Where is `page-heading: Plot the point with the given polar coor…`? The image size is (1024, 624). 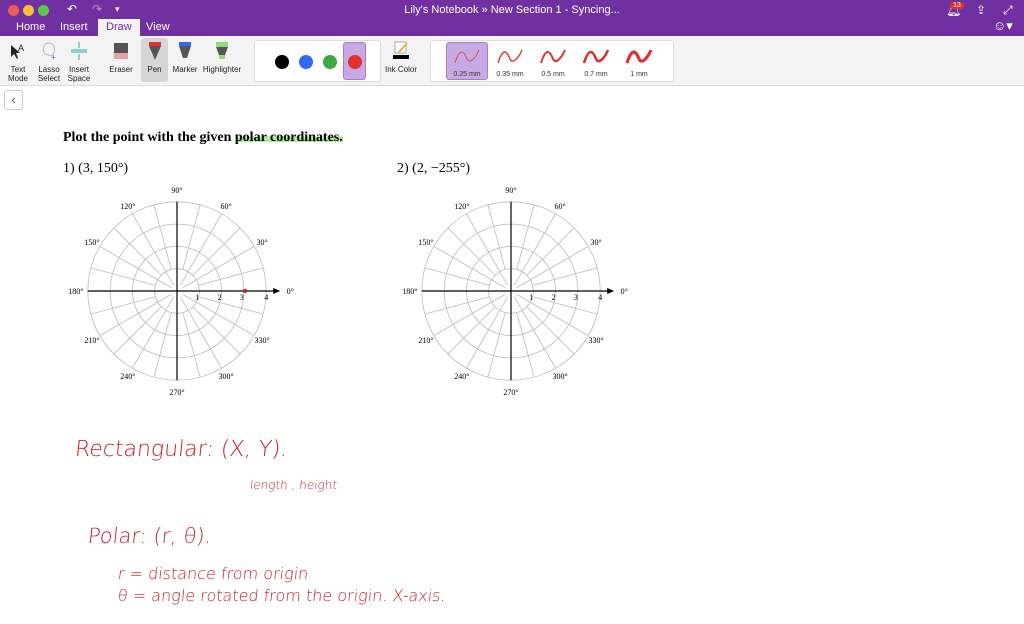
page-heading: Plot the point with the given polar coor… is located at coordinates (203, 138).